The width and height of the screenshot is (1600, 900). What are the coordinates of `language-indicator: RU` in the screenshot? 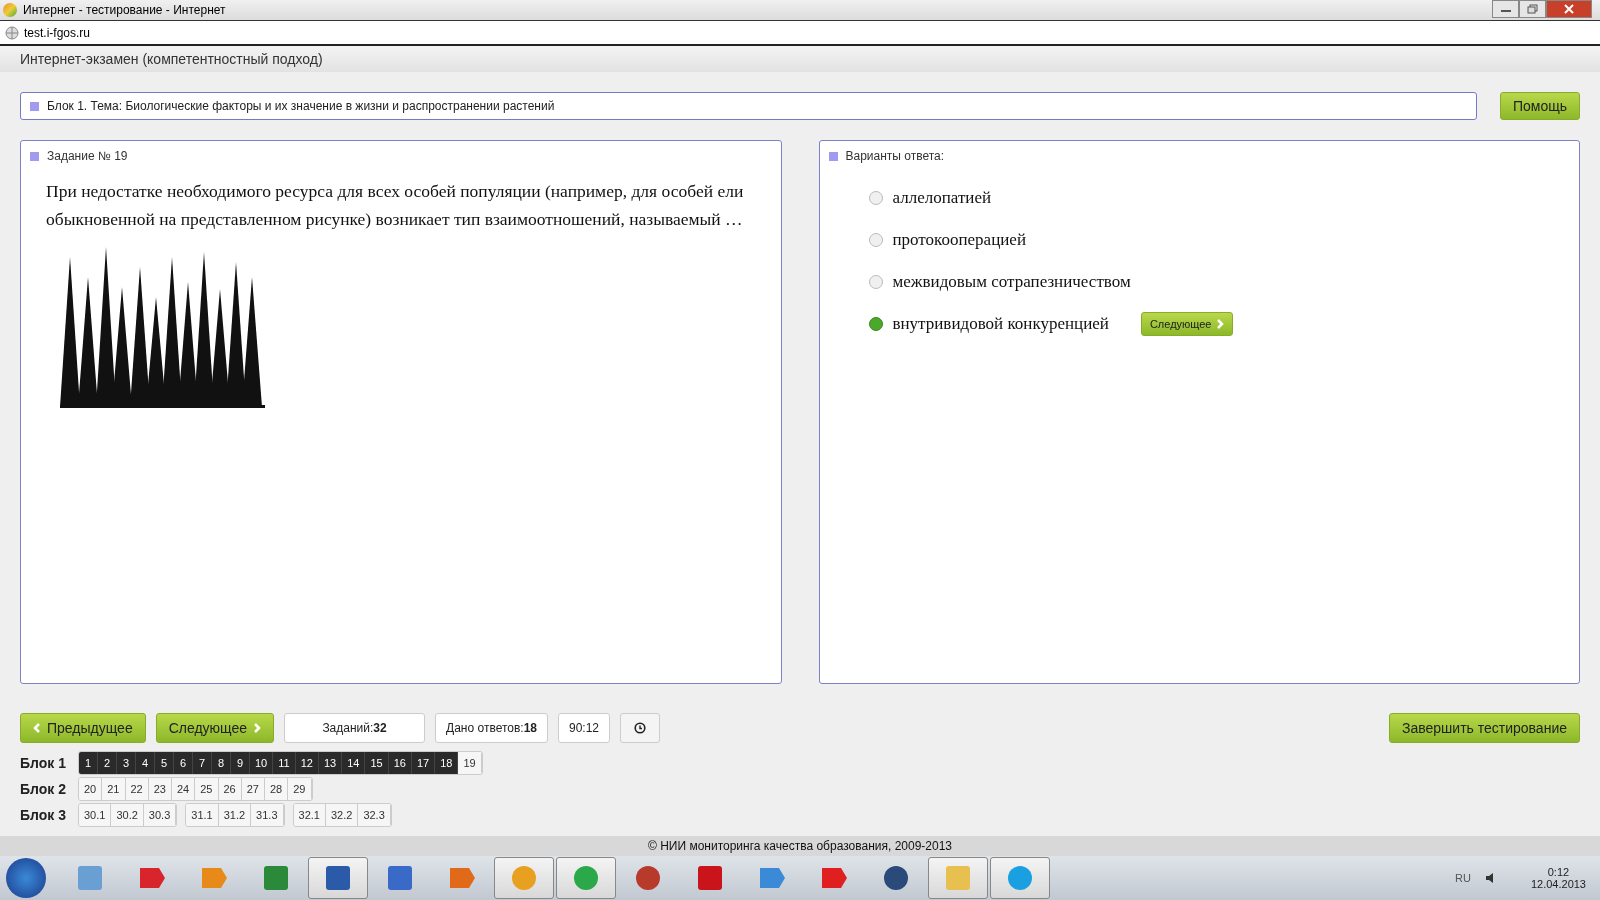 It's located at (1463, 878).